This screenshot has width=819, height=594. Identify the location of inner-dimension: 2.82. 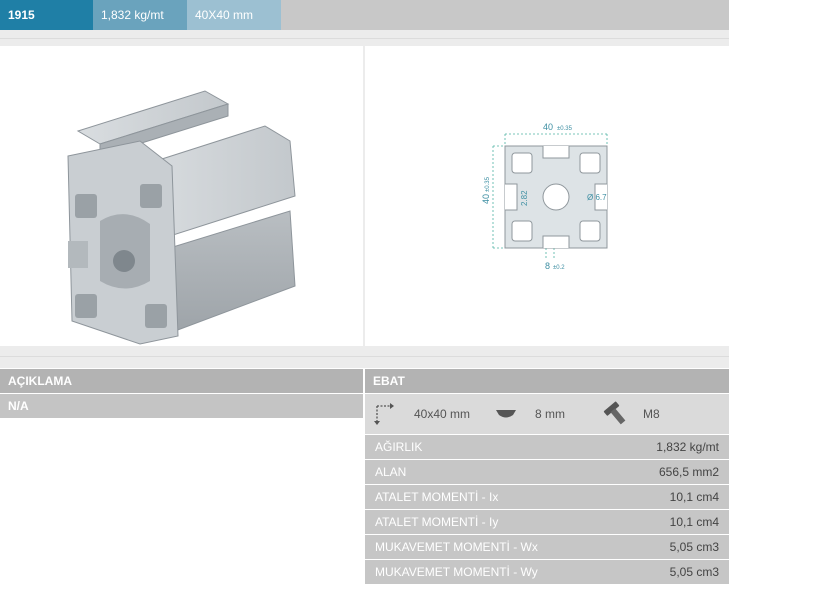
(524, 198).